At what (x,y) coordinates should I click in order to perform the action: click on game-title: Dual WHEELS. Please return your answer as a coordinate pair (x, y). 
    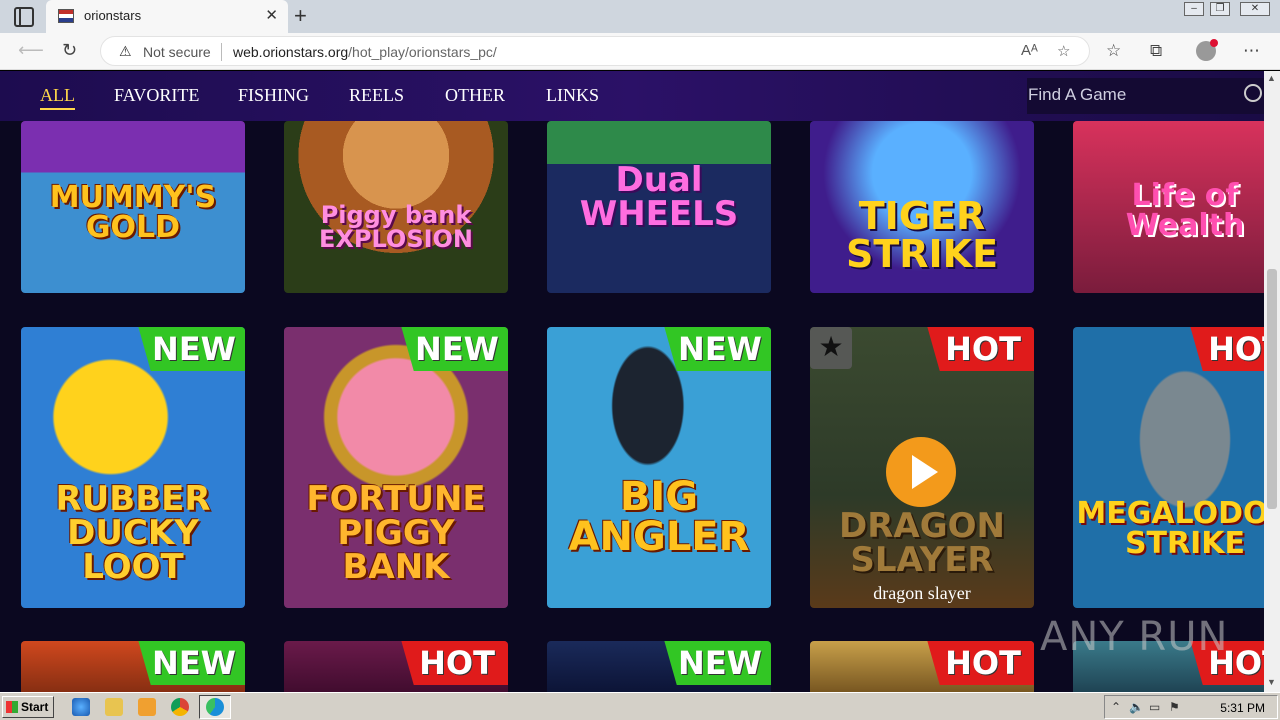
    Looking at the image, I should click on (659, 197).